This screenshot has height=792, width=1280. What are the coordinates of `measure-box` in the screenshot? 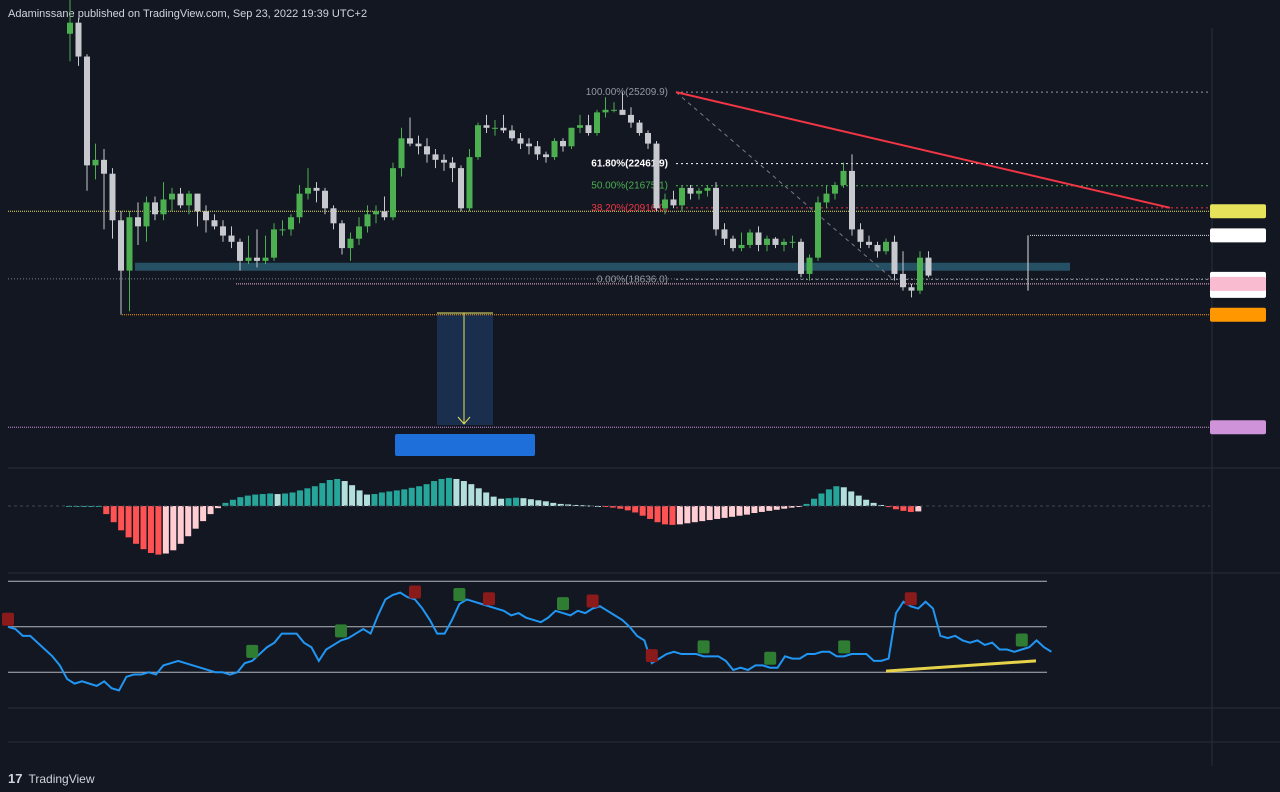 It's located at (465, 369).